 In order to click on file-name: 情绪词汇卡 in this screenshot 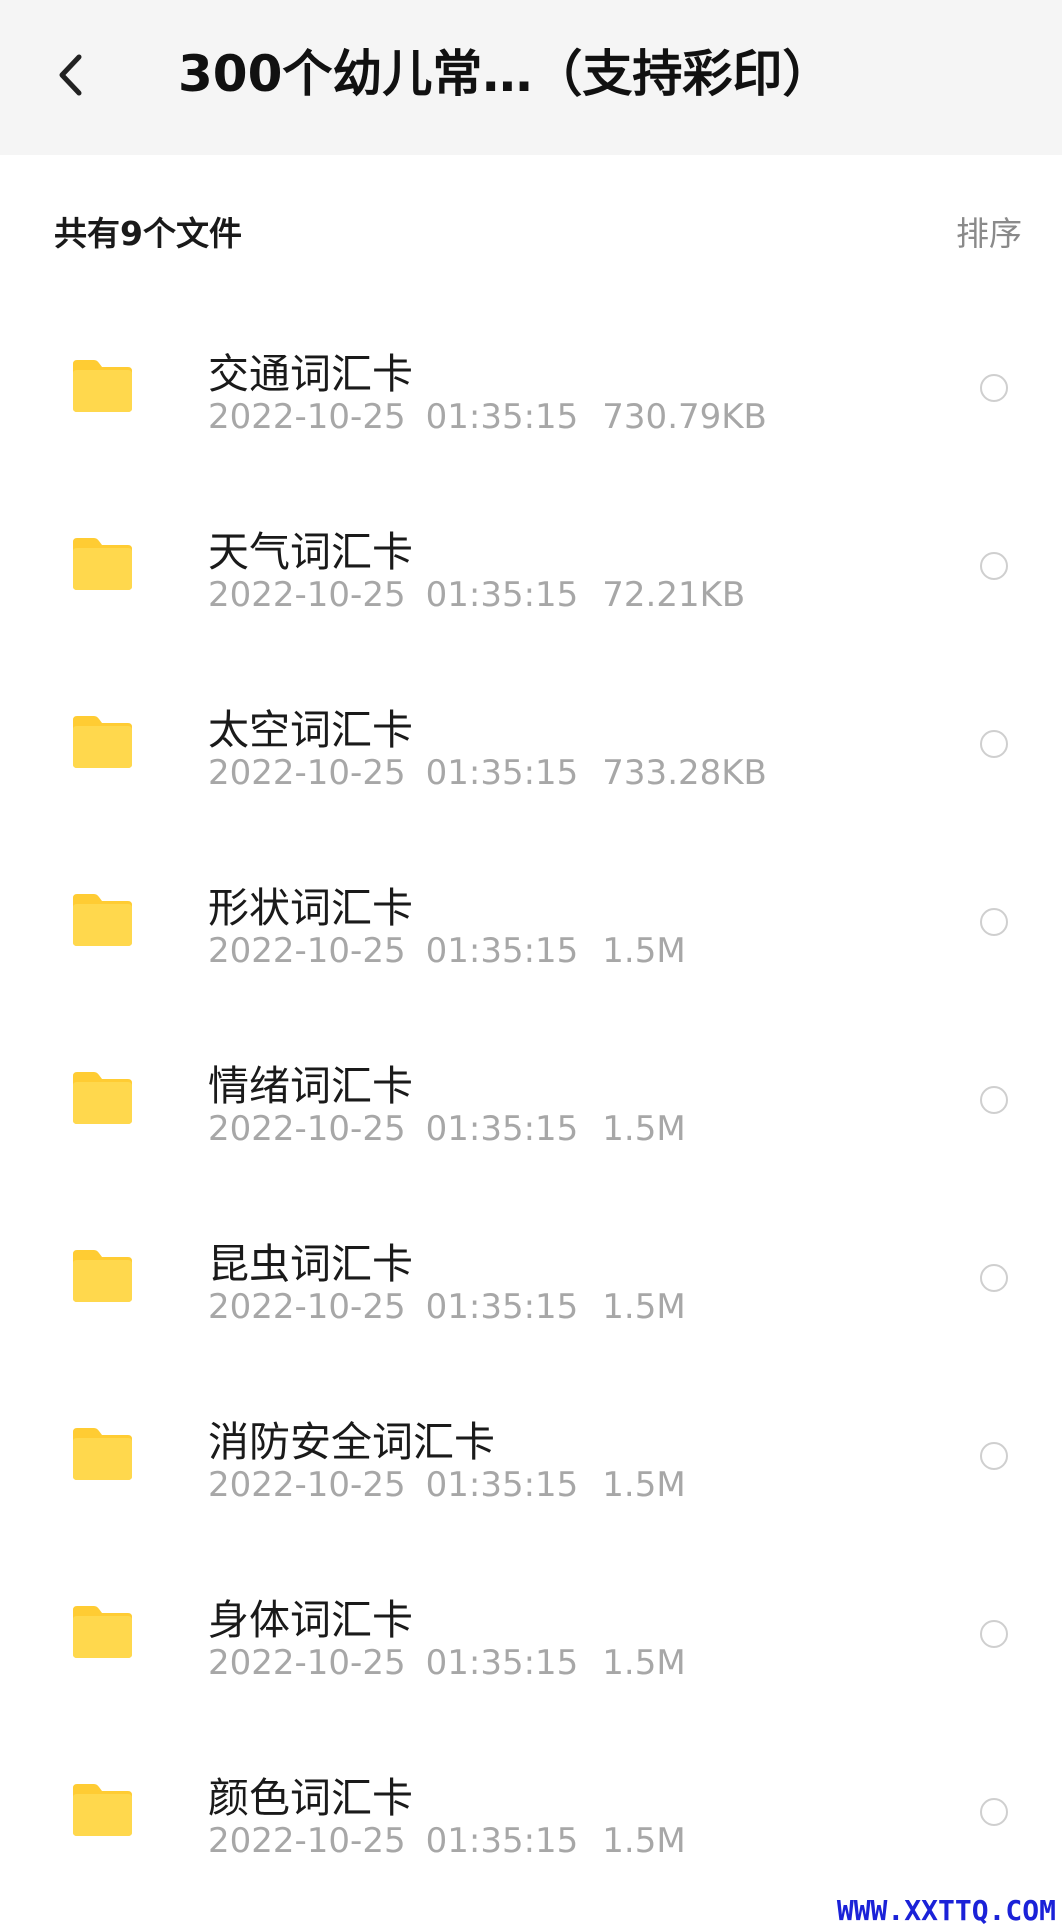, I will do `click(310, 1086)`.